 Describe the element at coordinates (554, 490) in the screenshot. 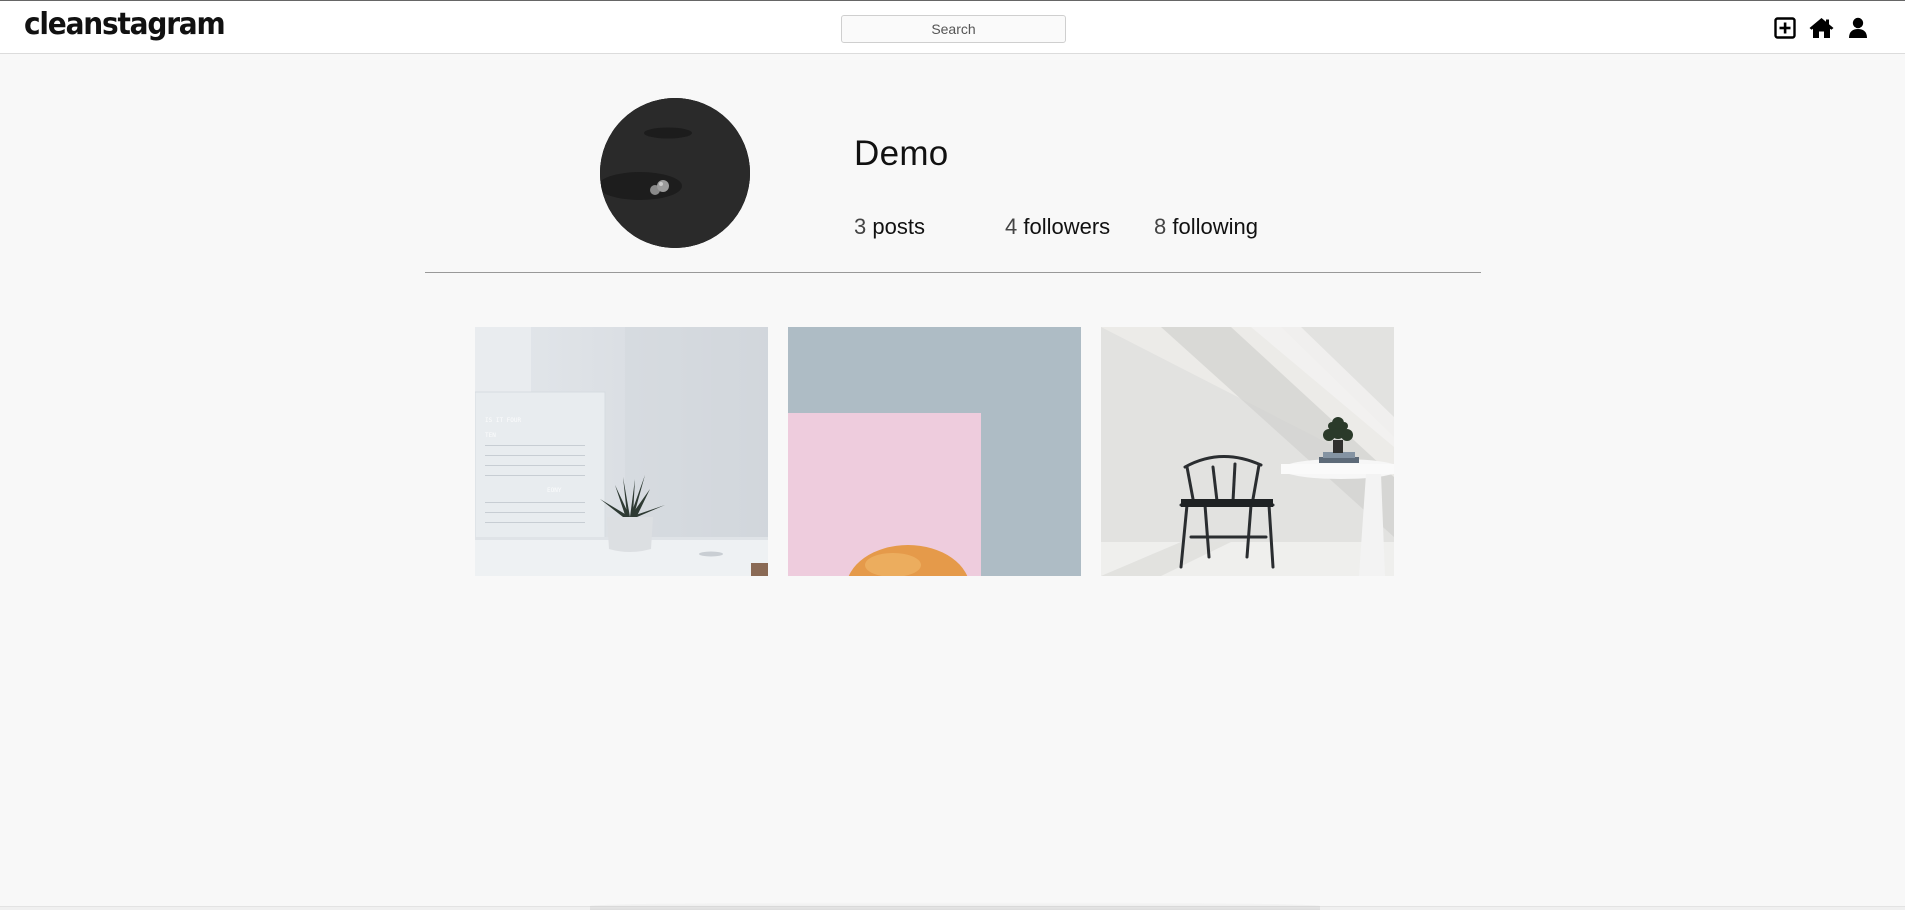

I see `svg-text: EONY` at that location.